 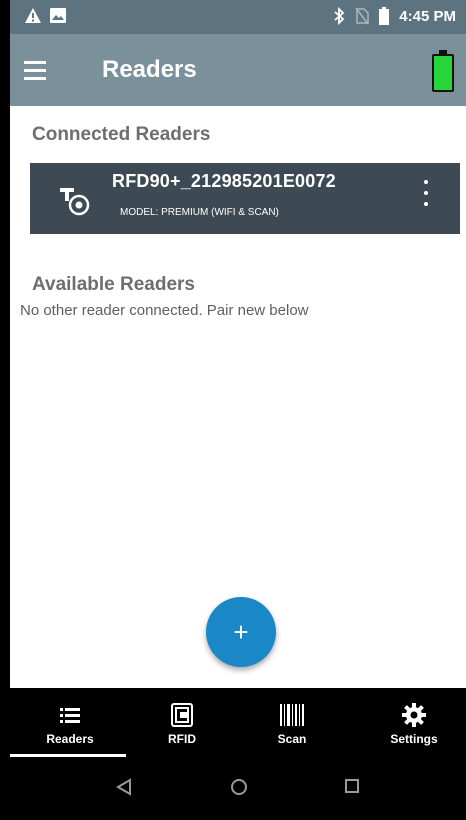 What do you see at coordinates (443, 71) in the screenshot?
I see `battery-full-icon` at bounding box center [443, 71].